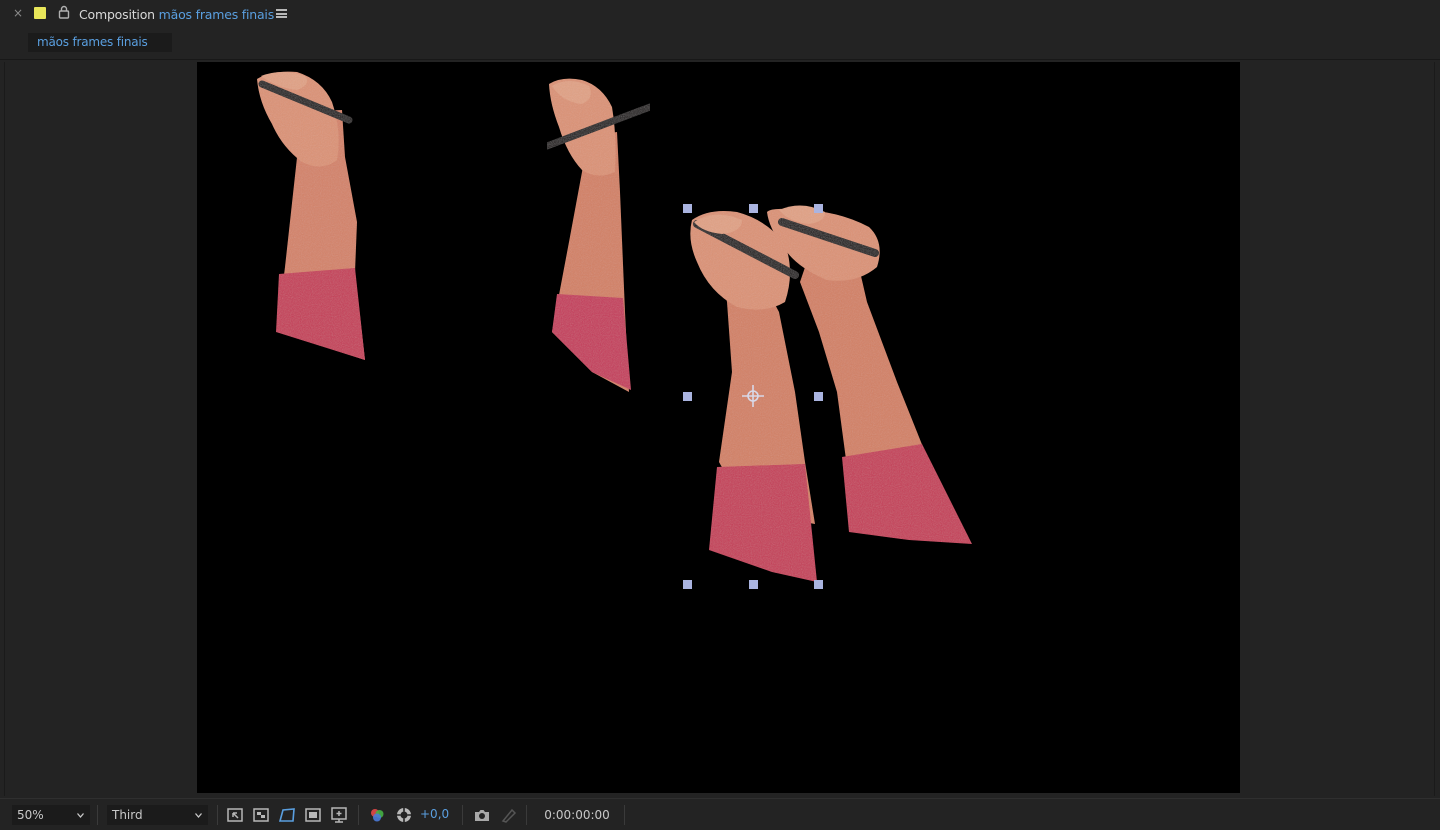 This screenshot has height=830, width=1440. Describe the element at coordinates (434, 814) in the screenshot. I see `exposure-value: +0,0` at that location.